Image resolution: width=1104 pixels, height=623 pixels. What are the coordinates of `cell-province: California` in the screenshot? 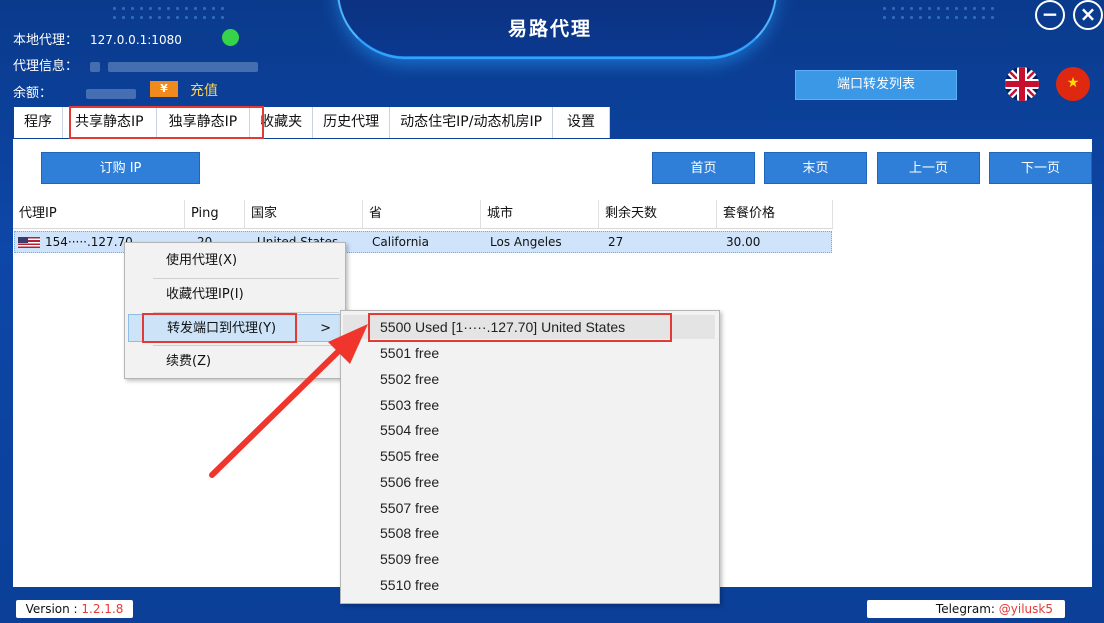 It's located at (400, 242).